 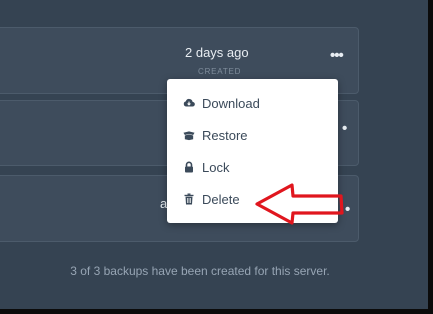 What do you see at coordinates (189, 199) in the screenshot?
I see `trash-icon` at bounding box center [189, 199].